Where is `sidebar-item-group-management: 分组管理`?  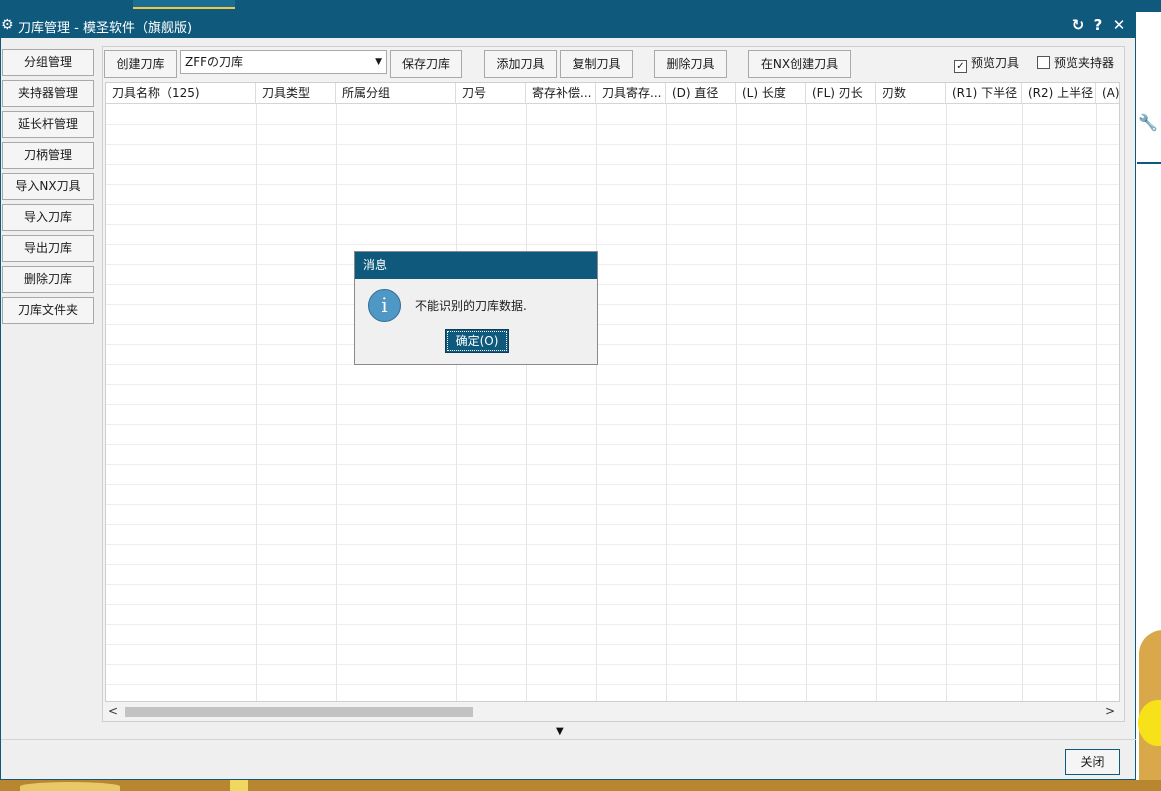 sidebar-item-group-management: 分组管理 is located at coordinates (48, 62).